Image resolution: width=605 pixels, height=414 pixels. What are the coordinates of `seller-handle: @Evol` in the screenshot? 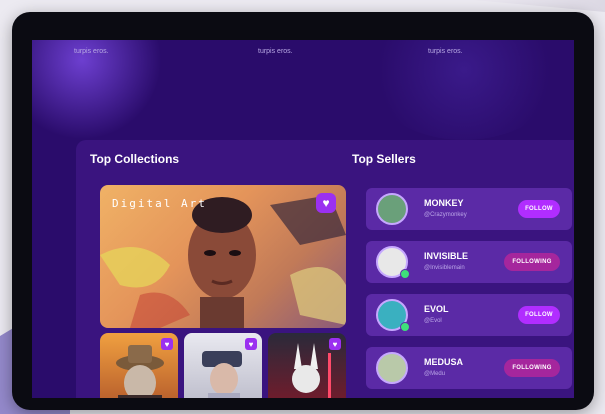 It's located at (433, 321).